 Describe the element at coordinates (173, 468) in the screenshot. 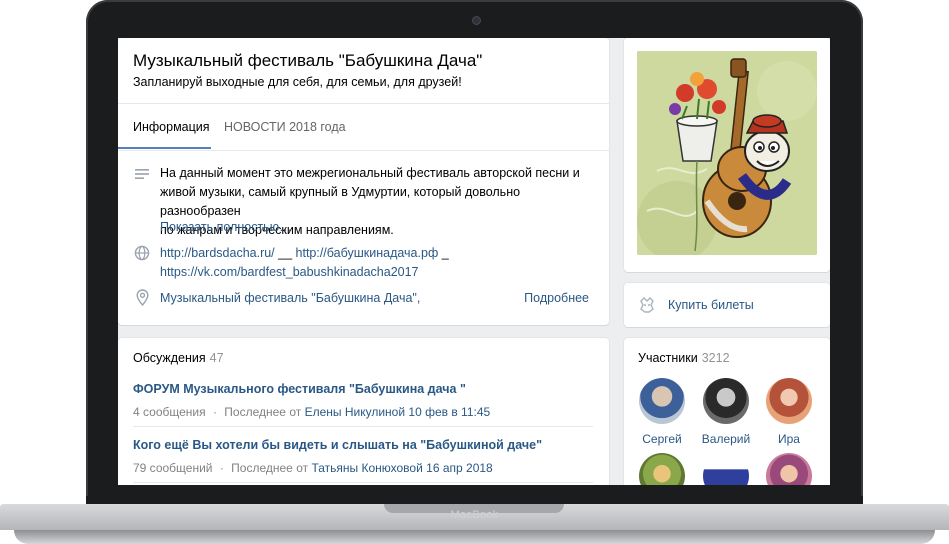

I see `topic-posts-count: 79 сообщений` at that location.